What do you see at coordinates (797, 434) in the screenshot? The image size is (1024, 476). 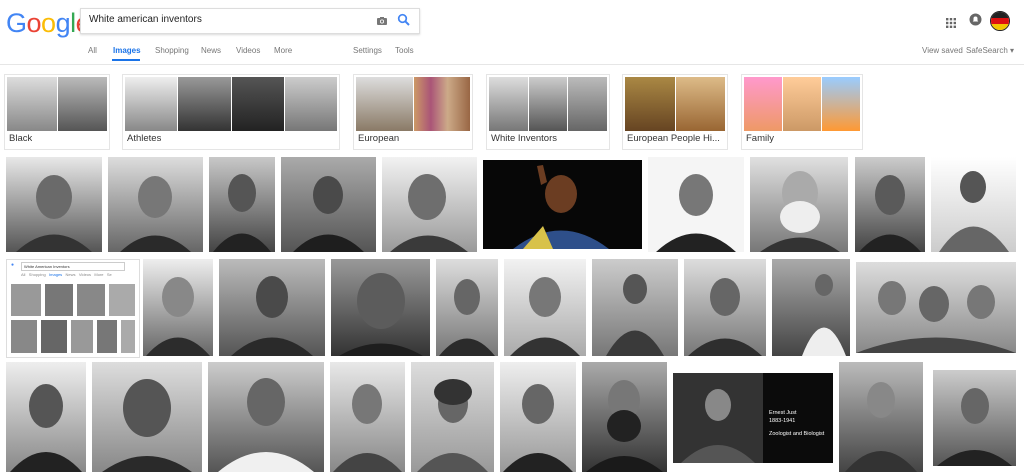 I see `ernest-role: Zoologist and Biologist` at bounding box center [797, 434].